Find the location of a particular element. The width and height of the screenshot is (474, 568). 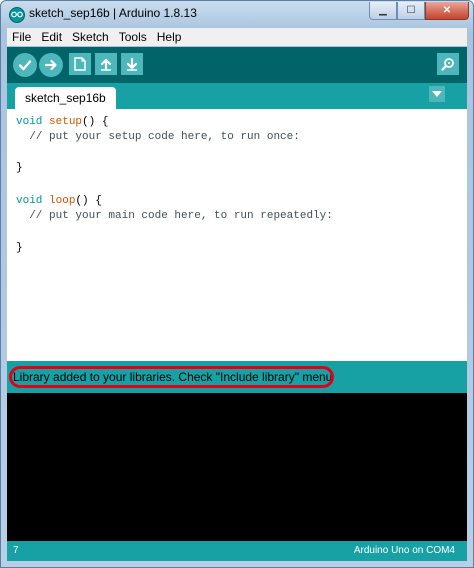

save-button is located at coordinates (132, 64).